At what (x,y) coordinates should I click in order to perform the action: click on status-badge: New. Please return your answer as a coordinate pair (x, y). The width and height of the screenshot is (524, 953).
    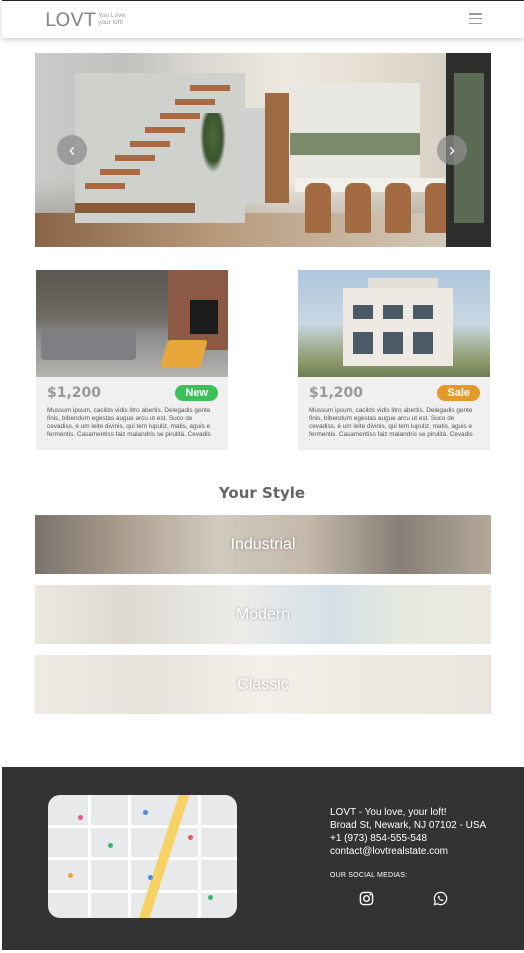
    Looking at the image, I should click on (196, 393).